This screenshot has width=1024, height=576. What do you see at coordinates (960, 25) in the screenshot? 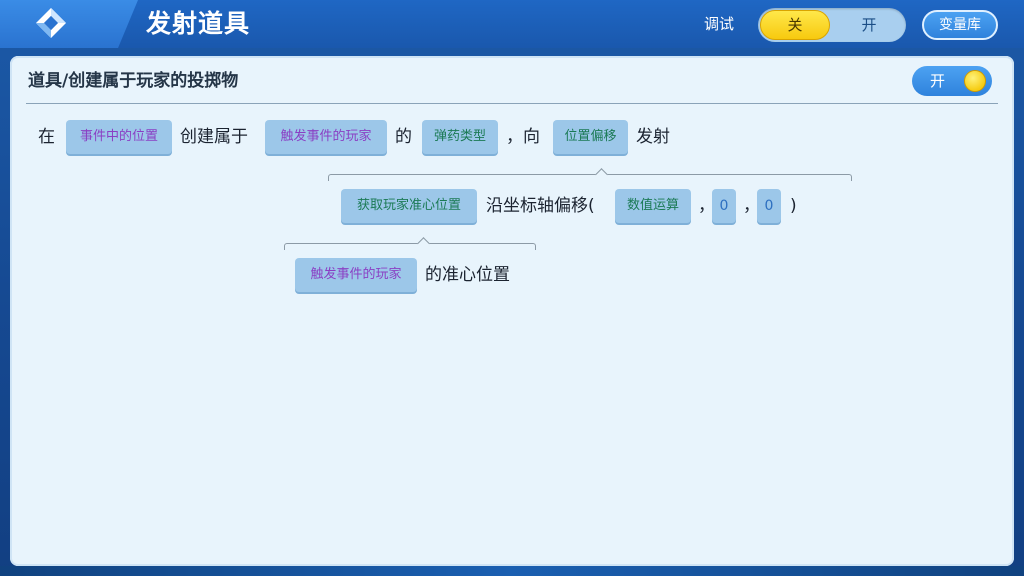
I see `variable-library-button: 变量库` at bounding box center [960, 25].